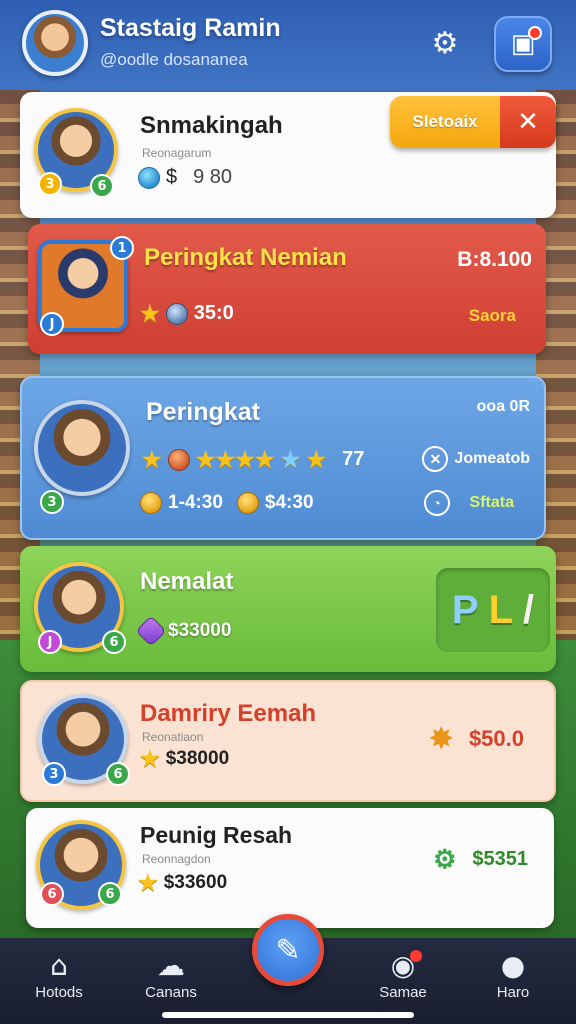 The height and width of the screenshot is (1024, 576). Describe the element at coordinates (200, 630) in the screenshot. I see `balance-value: $33000` at that location.